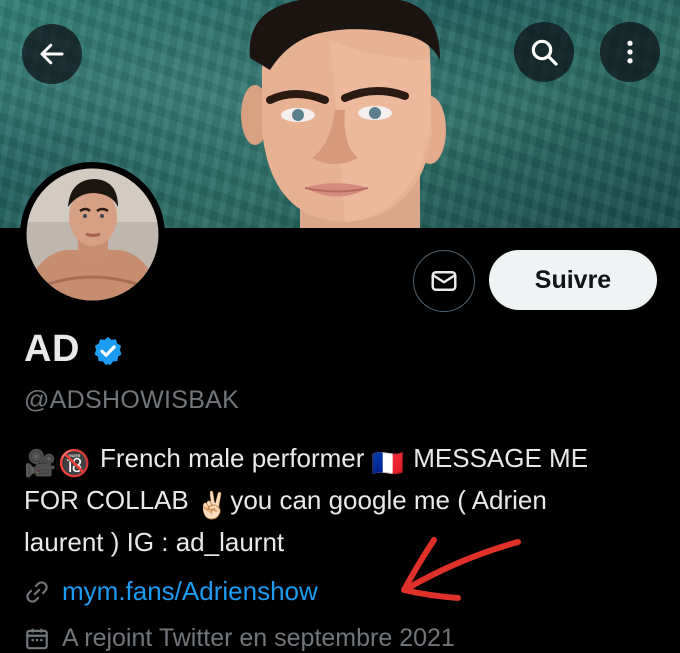 The height and width of the screenshot is (653, 680). I want to click on bio-line-3: laurent ) IG : ad_laurnt, so click(154, 542).